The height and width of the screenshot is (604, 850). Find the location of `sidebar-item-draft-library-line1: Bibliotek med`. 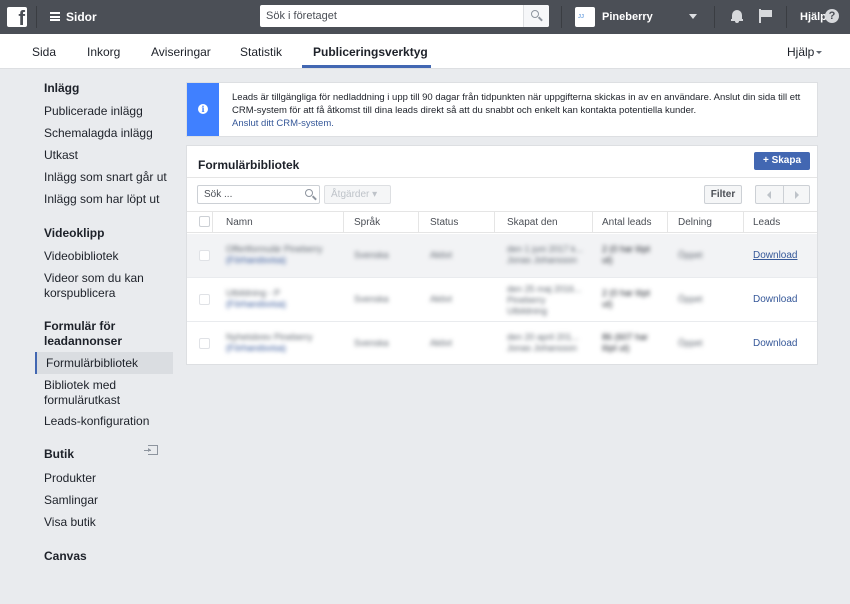

sidebar-item-draft-library-line1: Bibliotek med is located at coordinates (80, 385).